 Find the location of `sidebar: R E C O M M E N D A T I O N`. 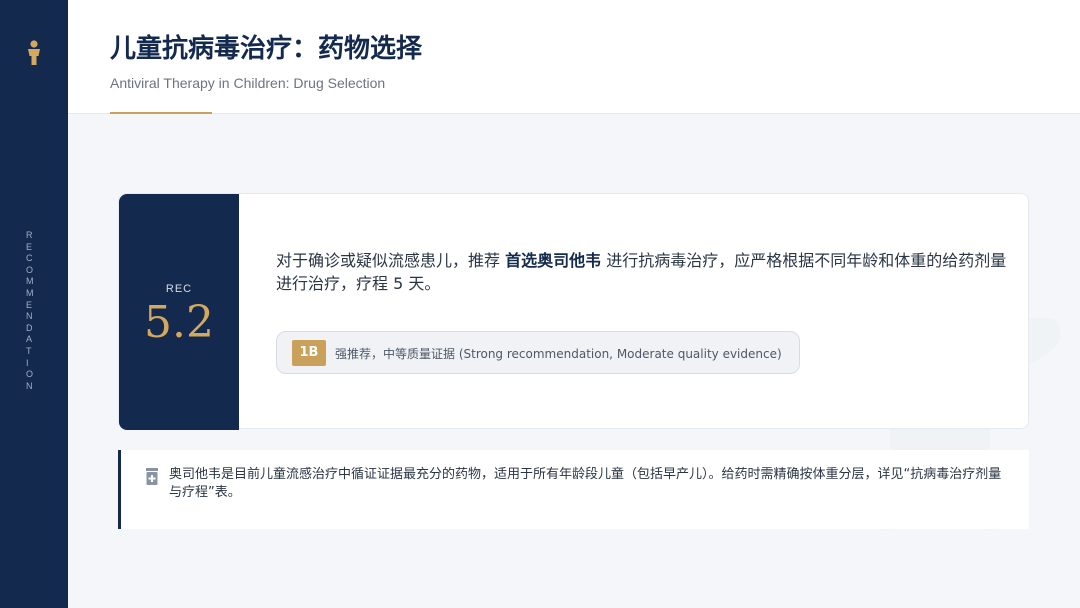

sidebar: R E C O M M E N D A T I O N is located at coordinates (34, 304).